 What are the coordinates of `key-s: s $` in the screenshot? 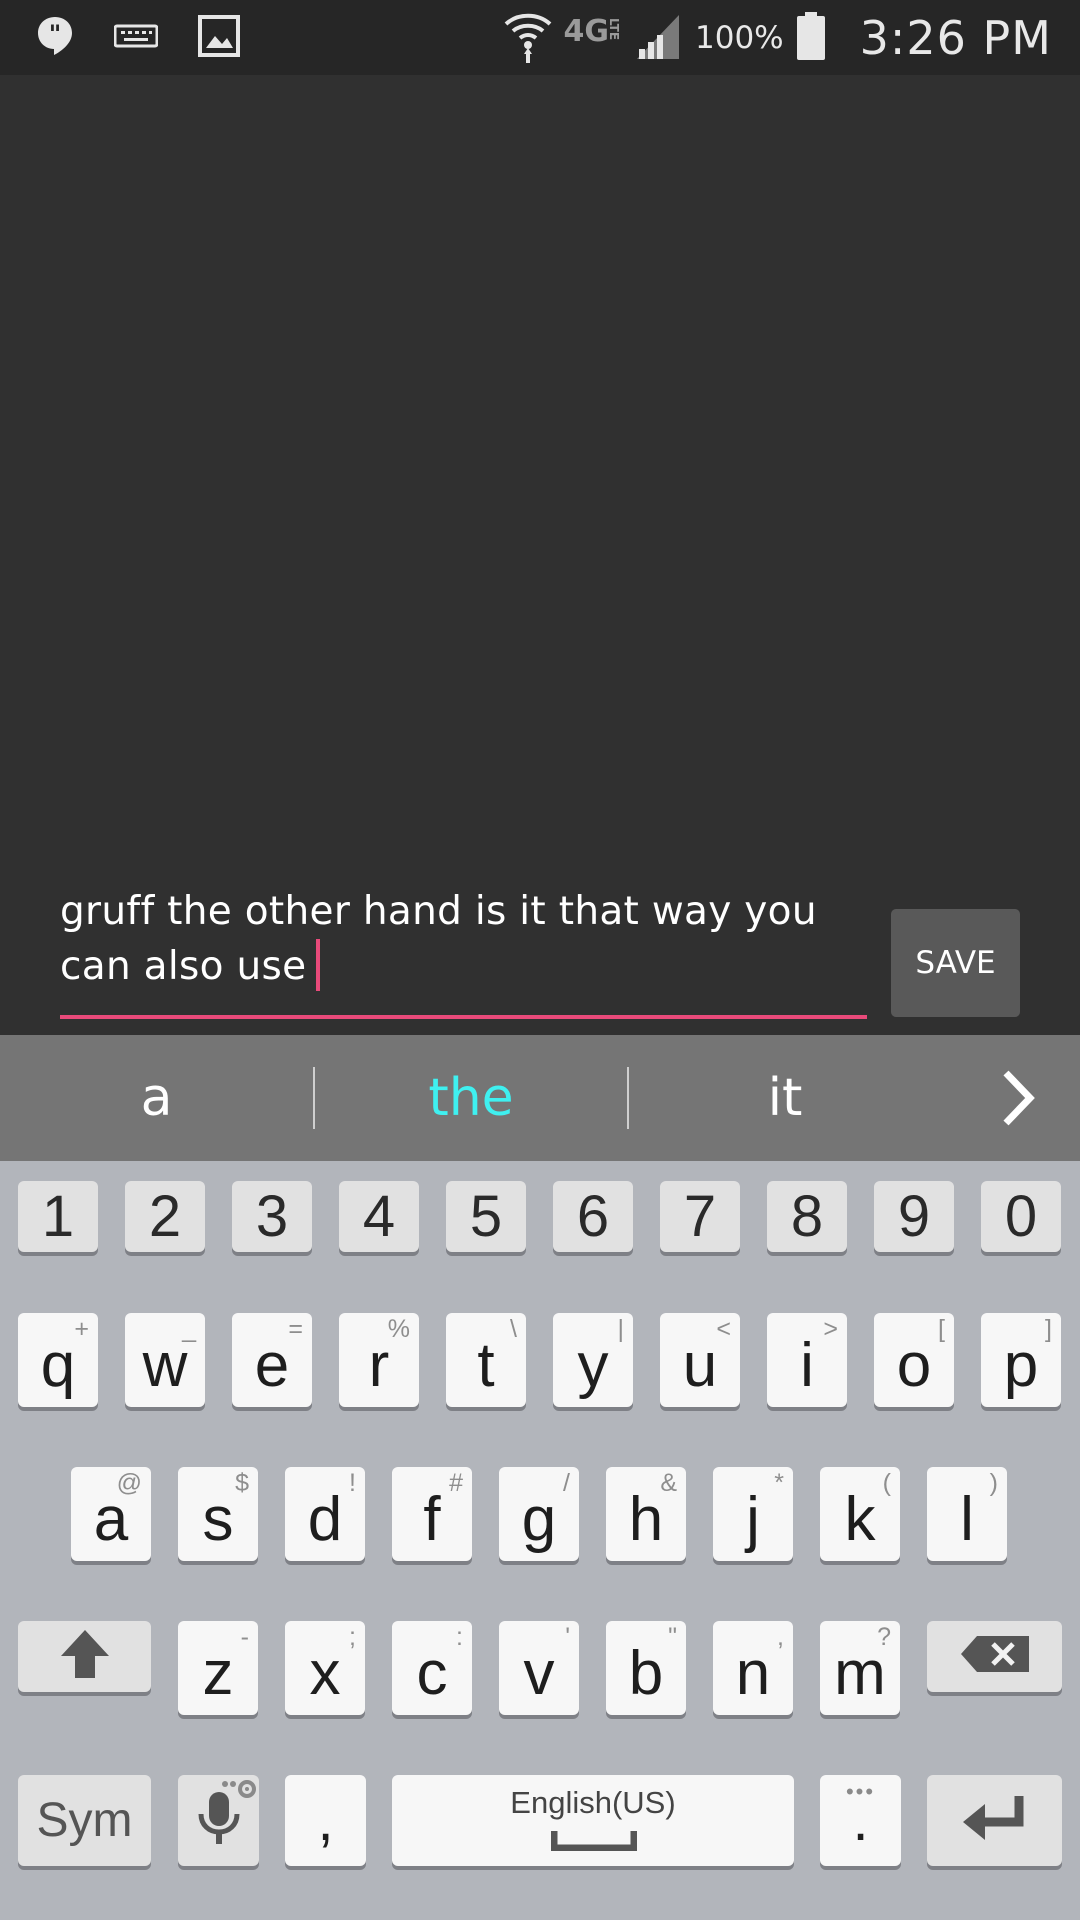 It's located at (218, 1514).